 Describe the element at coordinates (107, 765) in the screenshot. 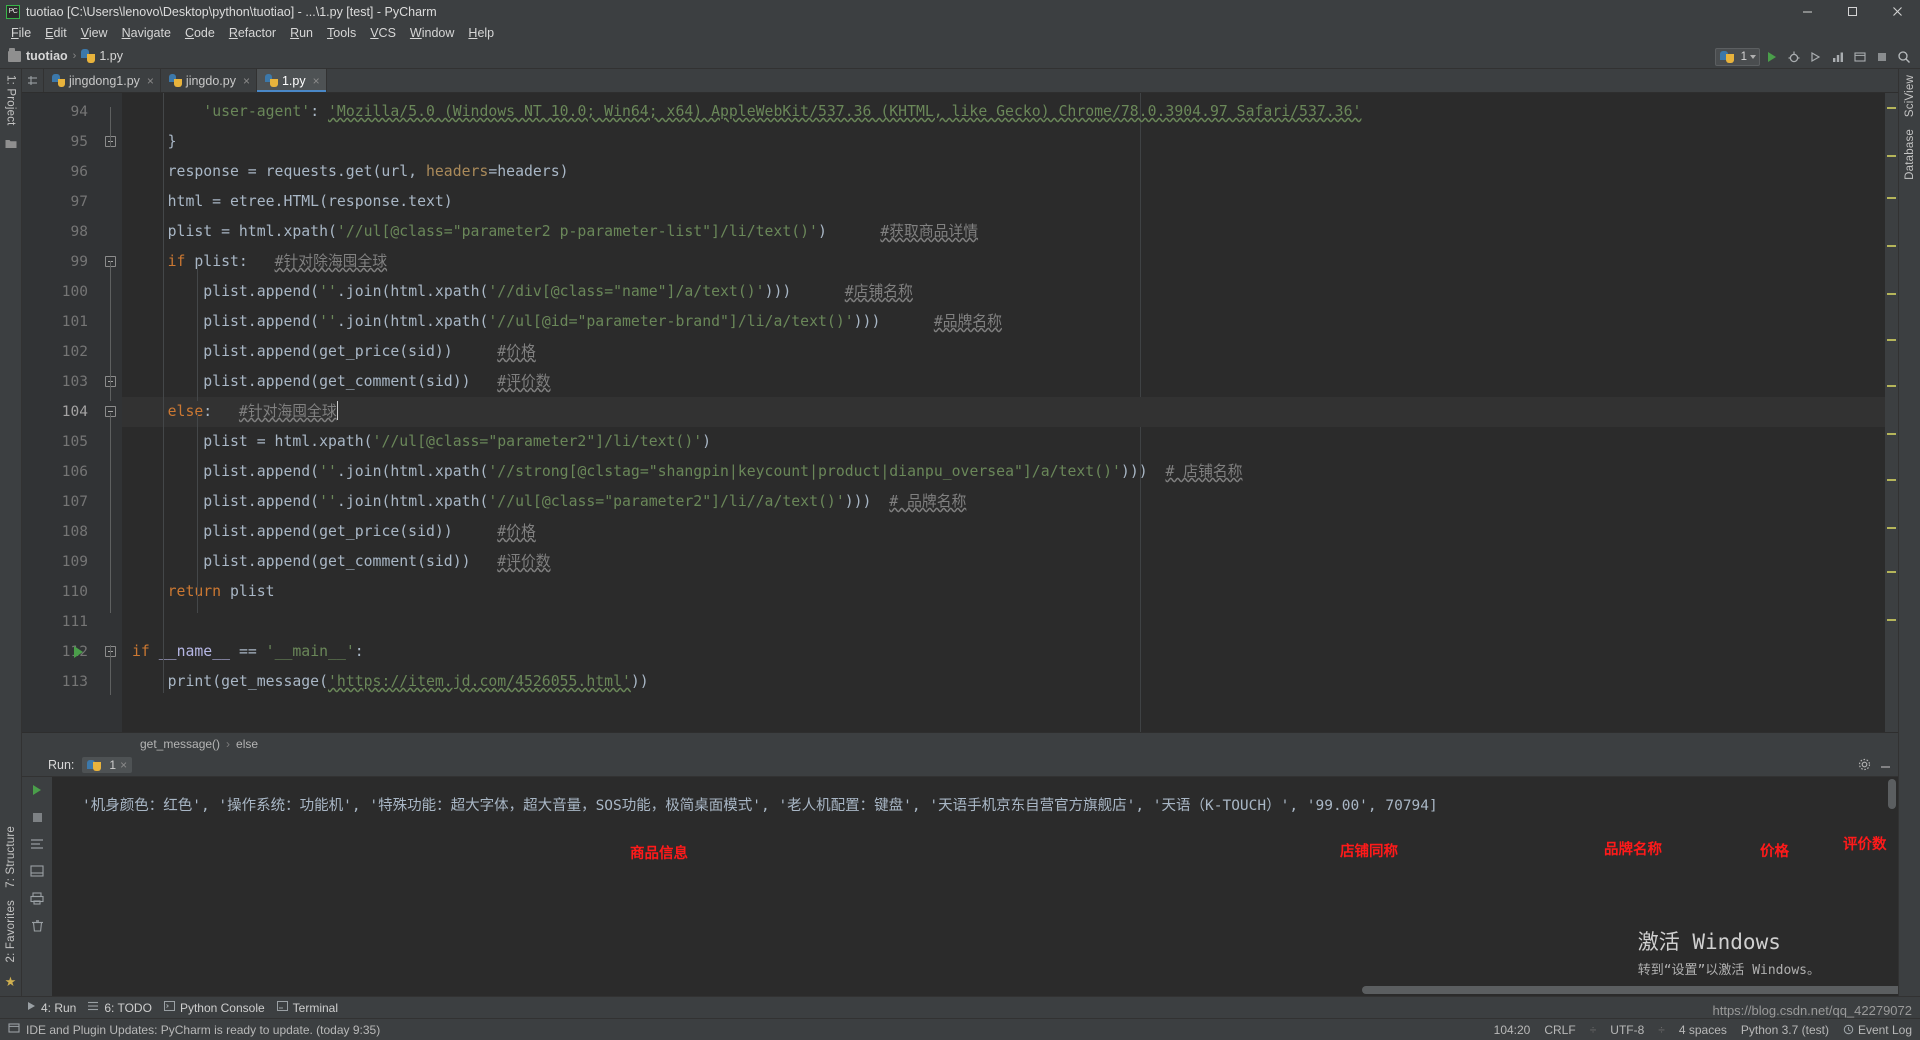

I see `run-session-tab: 1 ×` at that location.